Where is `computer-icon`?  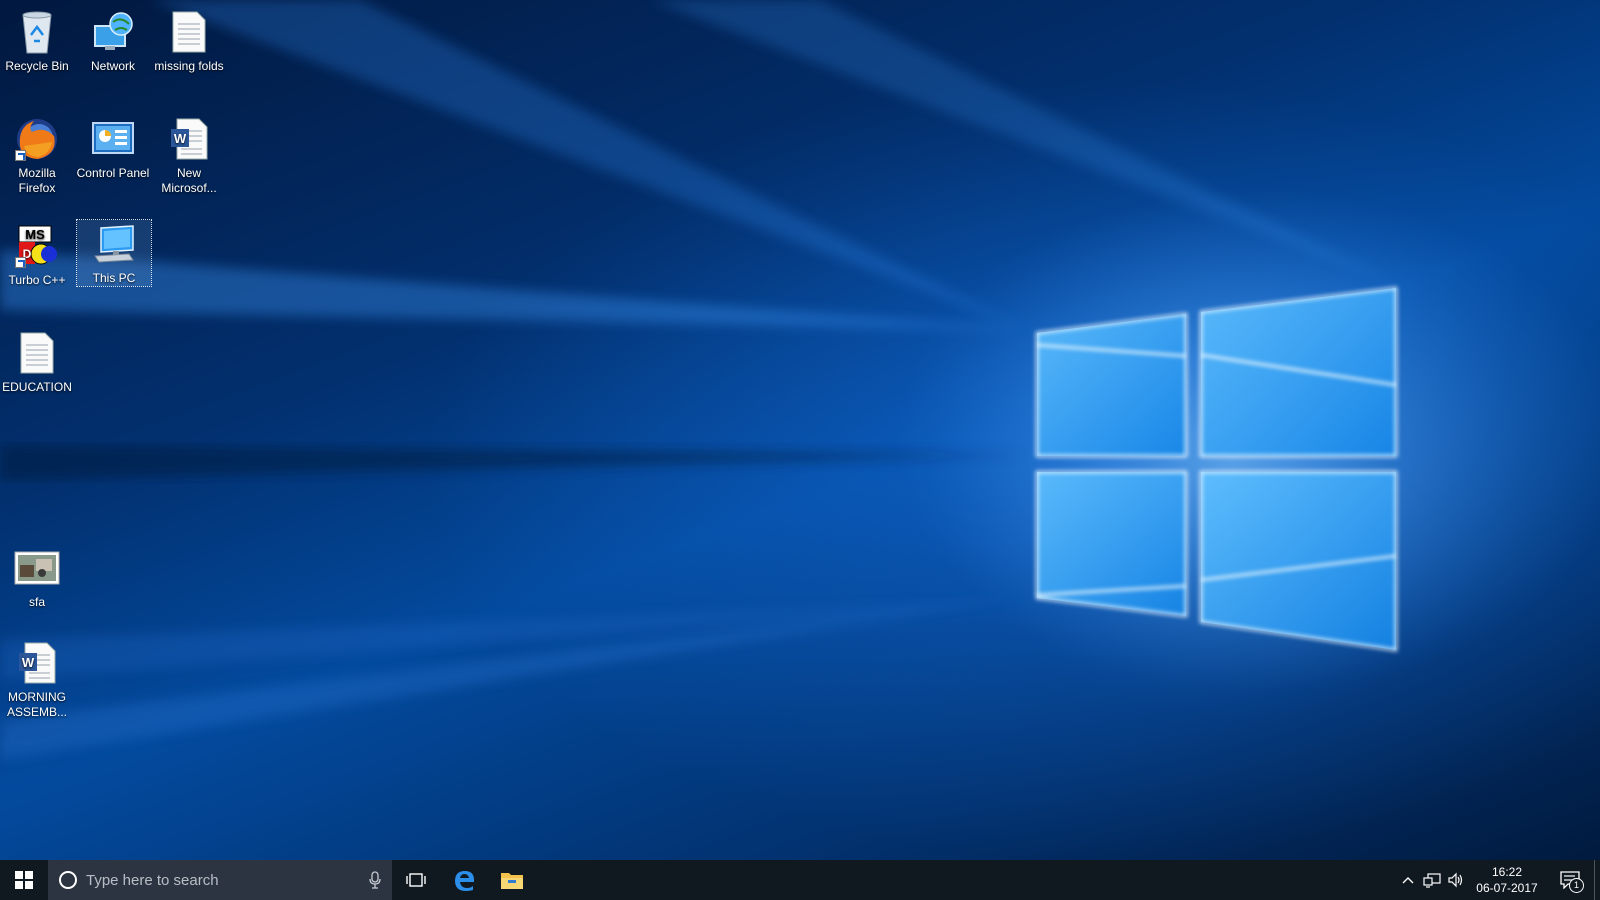
computer-icon is located at coordinates (114, 245).